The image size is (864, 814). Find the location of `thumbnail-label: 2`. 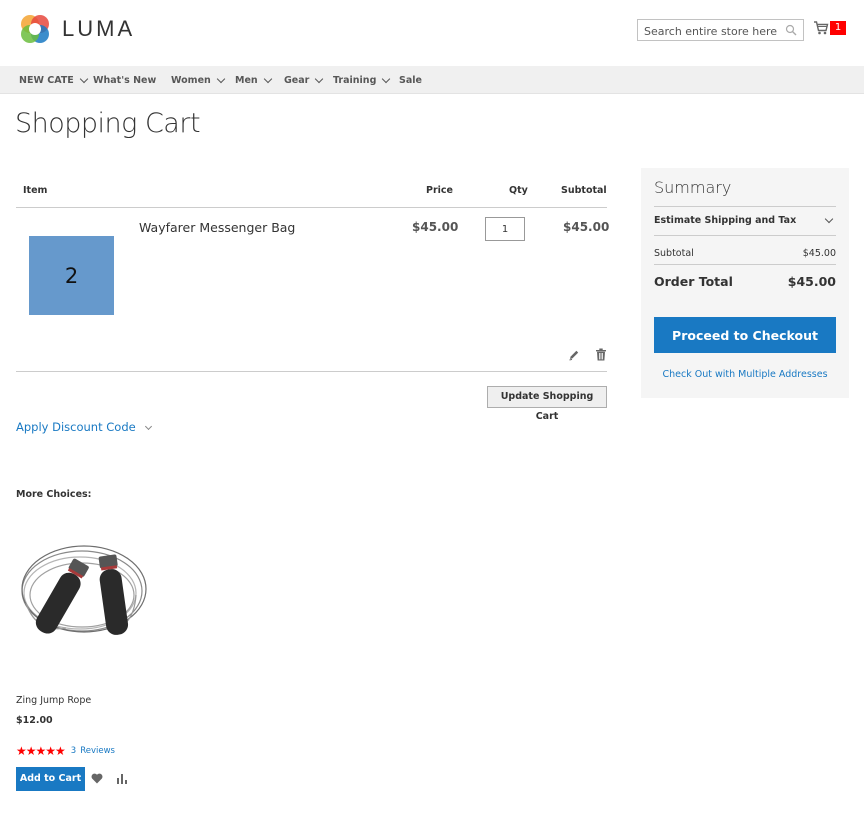

thumbnail-label: 2 is located at coordinates (71, 275).